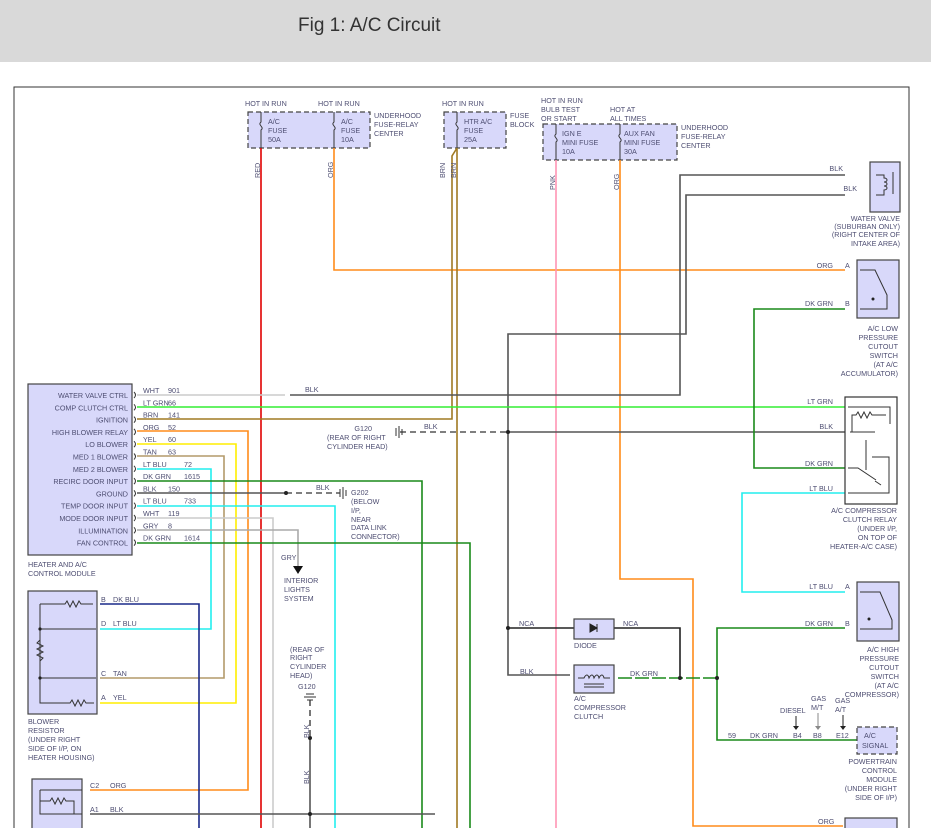  Describe the element at coordinates (299, 598) in the screenshot. I see `svg-text: SYSTEM` at that location.